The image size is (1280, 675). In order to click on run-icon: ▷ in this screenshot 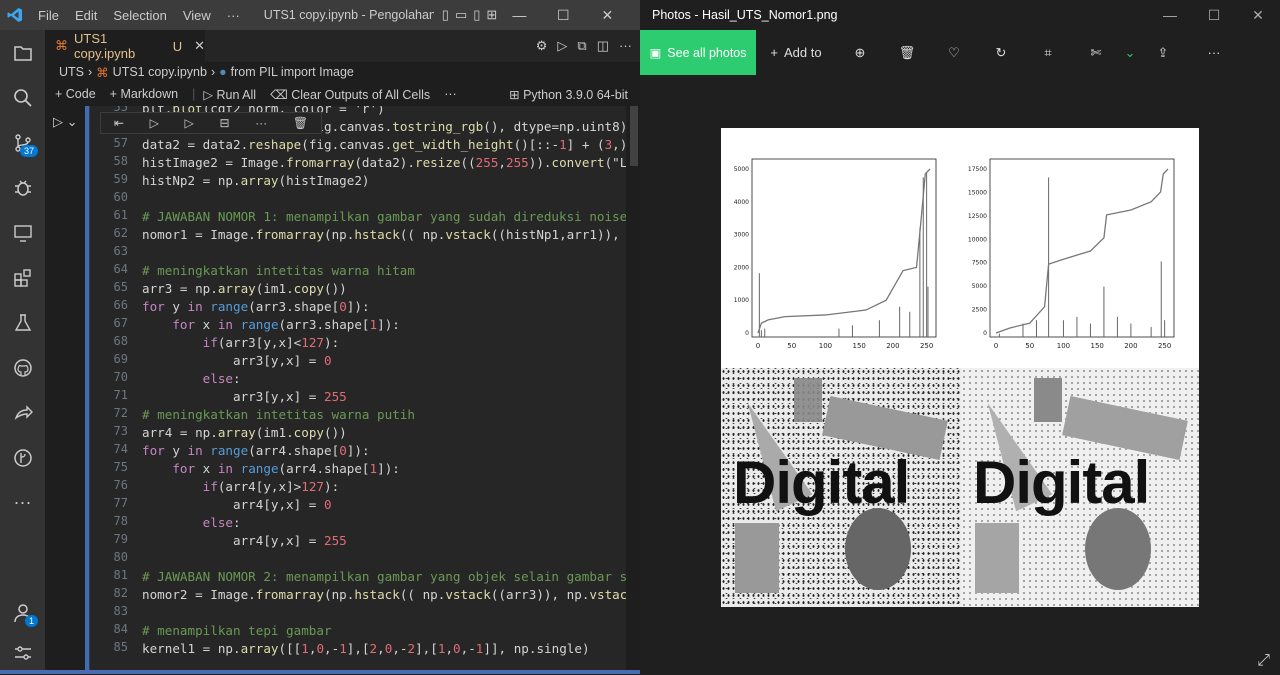, I will do `click(562, 46)`.